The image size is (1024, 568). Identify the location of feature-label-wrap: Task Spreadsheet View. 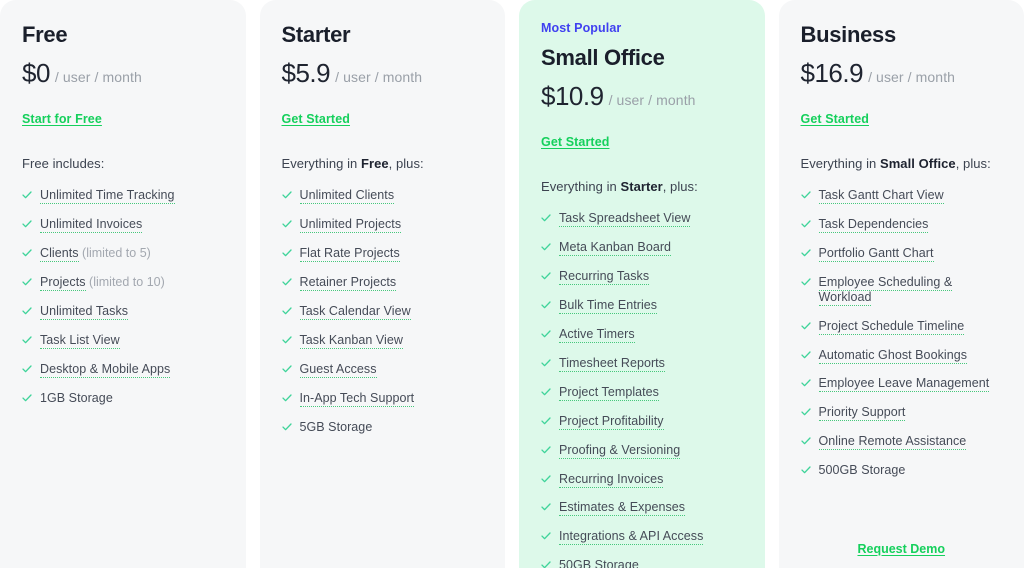
(625, 218).